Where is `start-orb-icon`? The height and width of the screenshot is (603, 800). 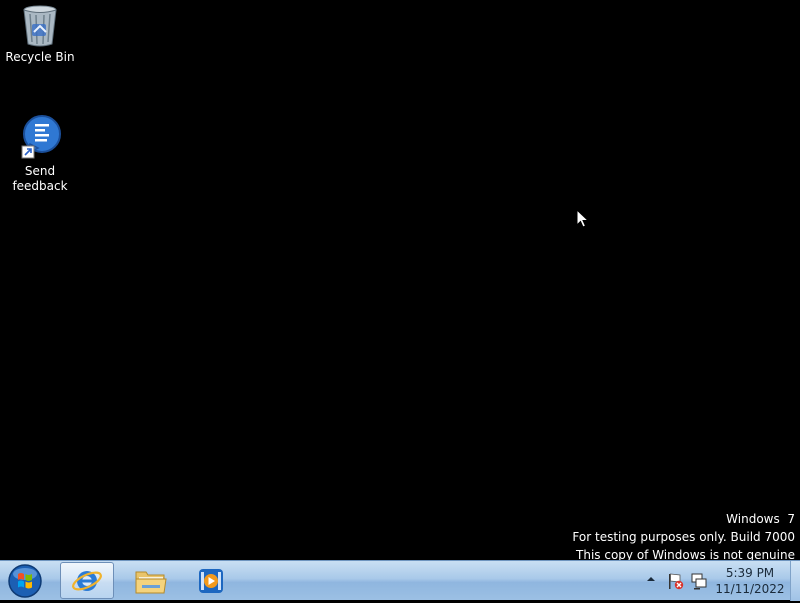
start-orb-icon is located at coordinates (25, 581).